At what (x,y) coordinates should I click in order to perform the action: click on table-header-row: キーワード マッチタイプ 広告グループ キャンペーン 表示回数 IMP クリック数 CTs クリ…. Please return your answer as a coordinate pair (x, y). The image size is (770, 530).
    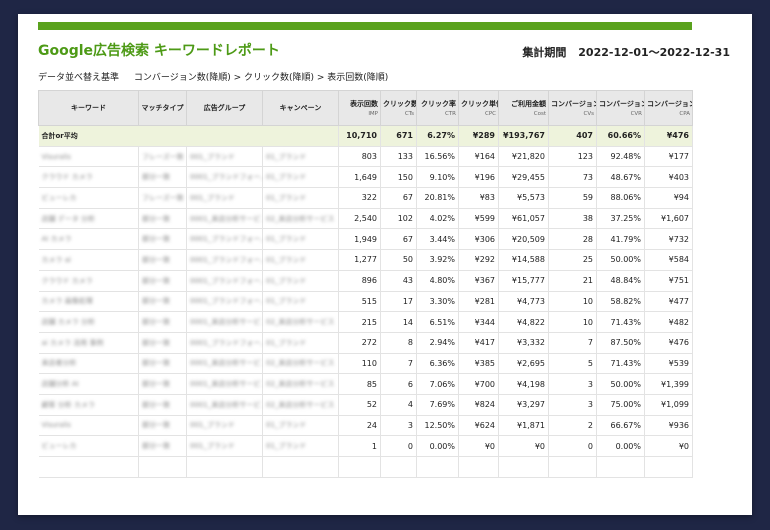
    Looking at the image, I should click on (365, 108).